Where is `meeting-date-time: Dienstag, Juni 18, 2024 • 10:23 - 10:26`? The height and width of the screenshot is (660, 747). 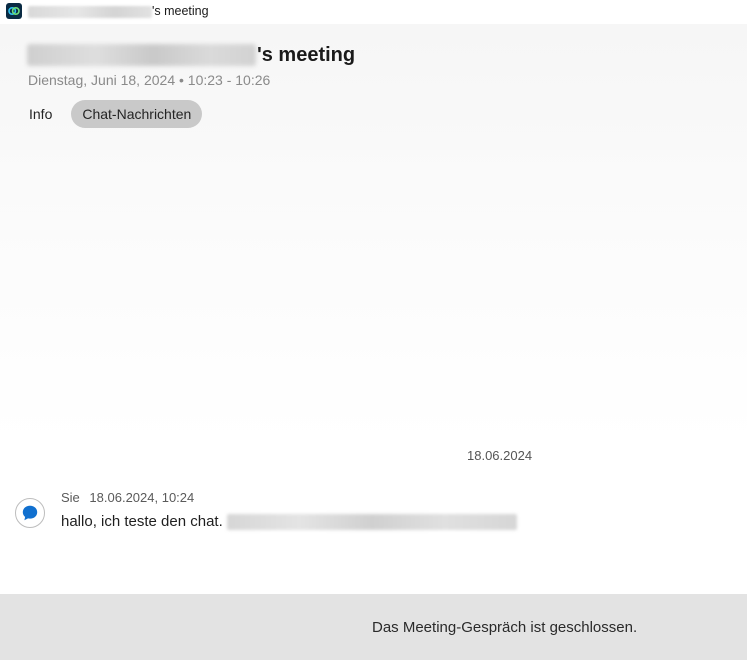 meeting-date-time: Dienstag, Juni 18, 2024 • 10:23 - 10:26 is located at coordinates (149, 80).